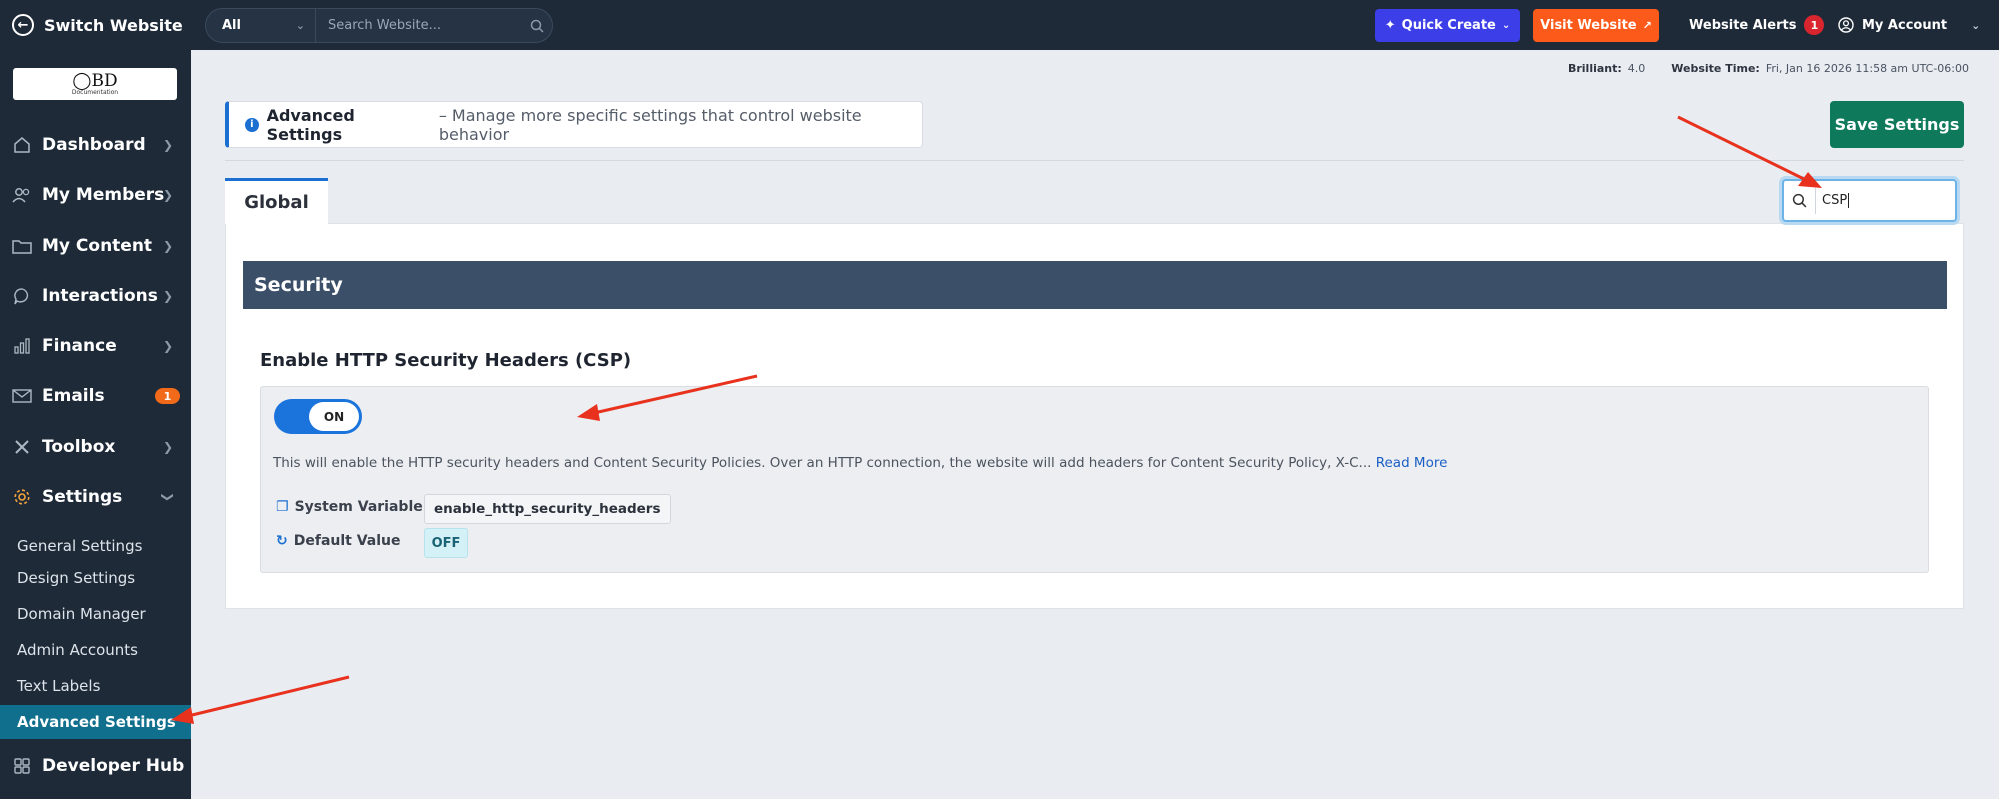  What do you see at coordinates (79, 346) in the screenshot?
I see `sidebar-item-label: Finance` at bounding box center [79, 346].